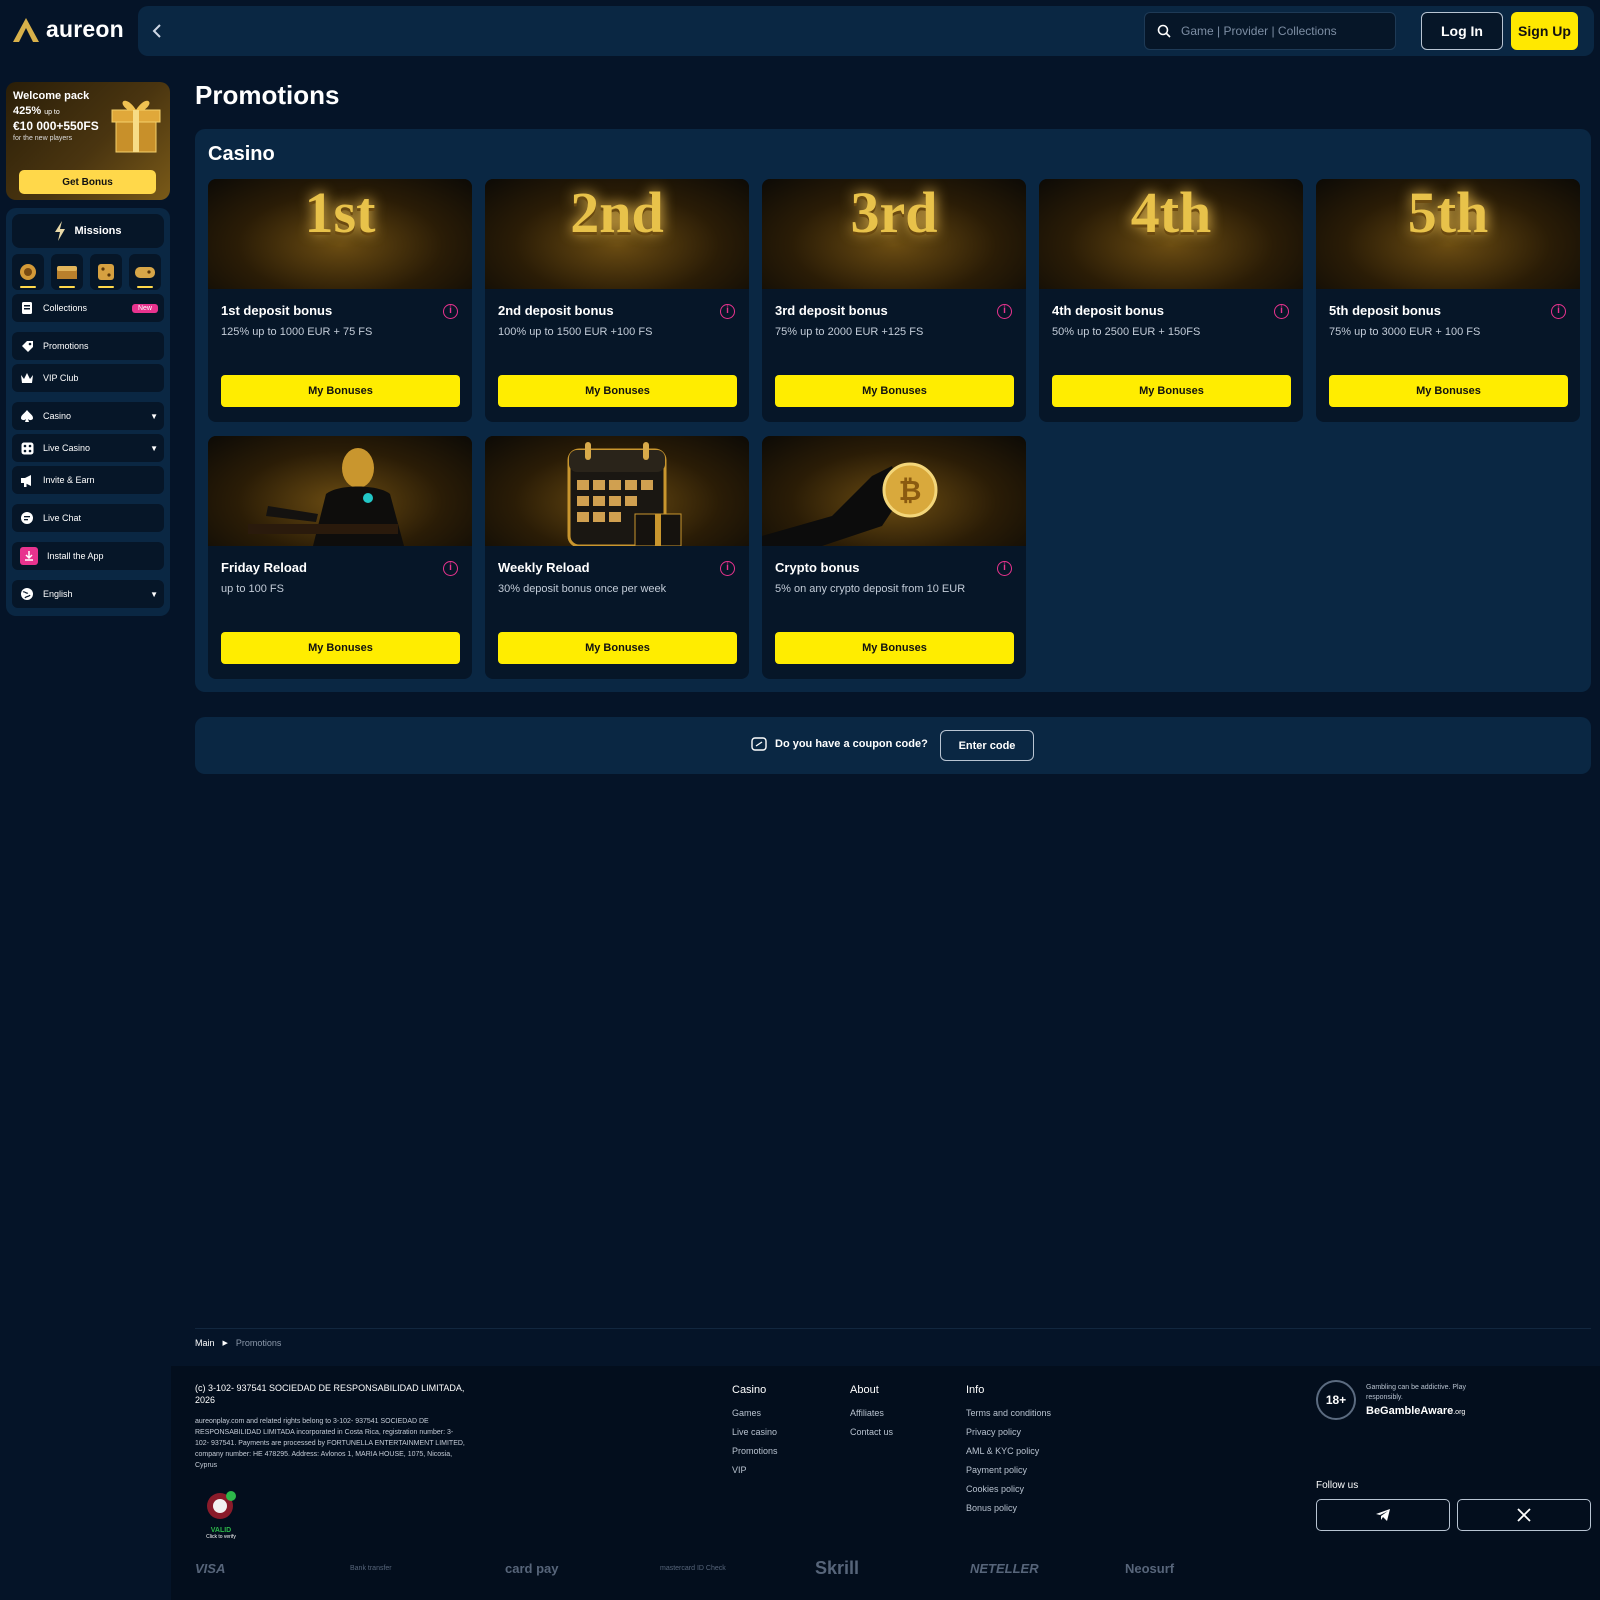 Image resolution: width=1600 pixels, height=1600 pixels. Describe the element at coordinates (1462, 31) in the screenshot. I see `login-button: Log In` at that location.